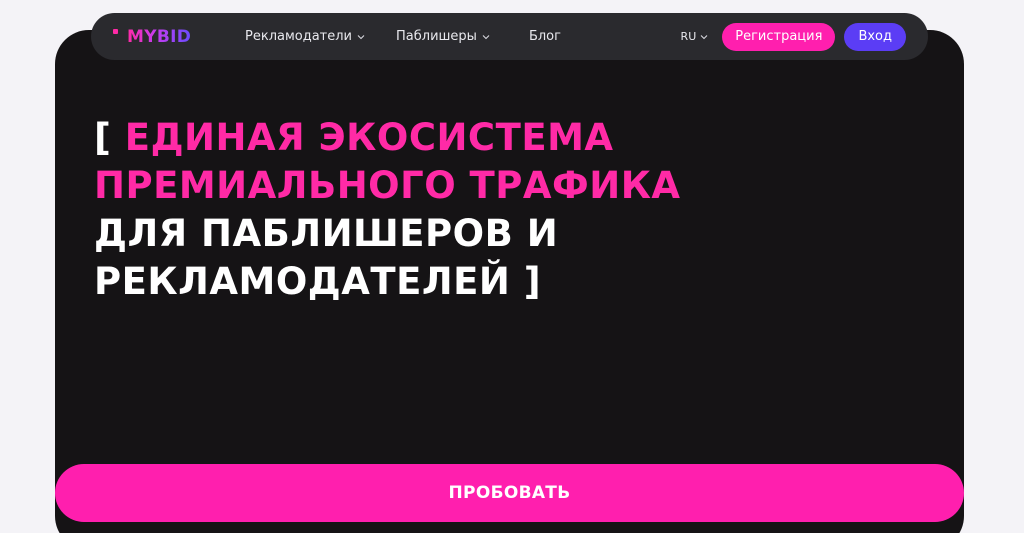 This screenshot has height=533, width=1024. I want to click on headline-line-4: РЕКЛАМОДАТЕЛЕЙ ], so click(318, 281).